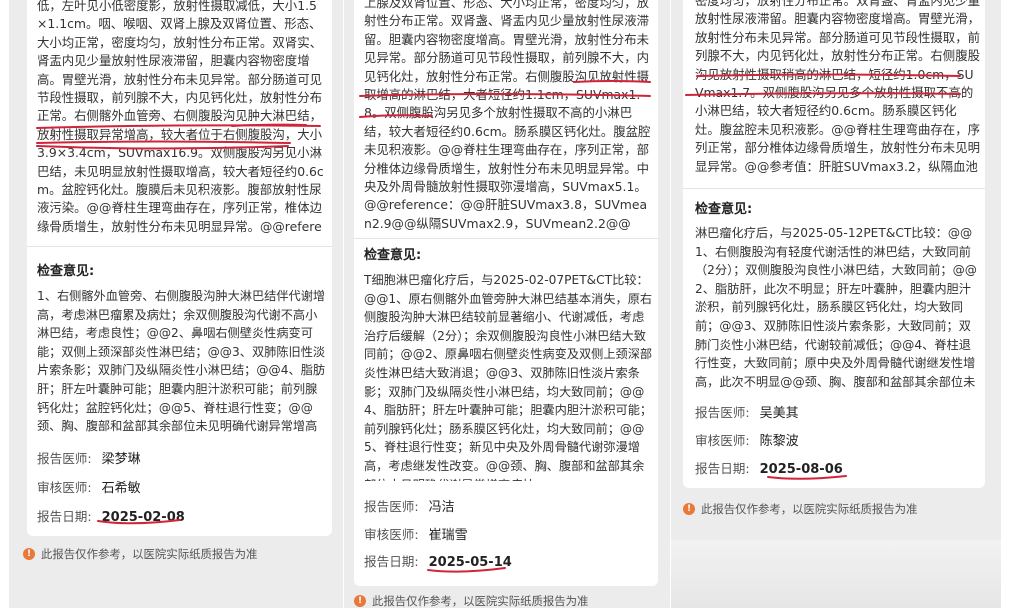 This screenshot has width=1030, height=608. I want to click on doctor-name: 吴美其, so click(779, 413).